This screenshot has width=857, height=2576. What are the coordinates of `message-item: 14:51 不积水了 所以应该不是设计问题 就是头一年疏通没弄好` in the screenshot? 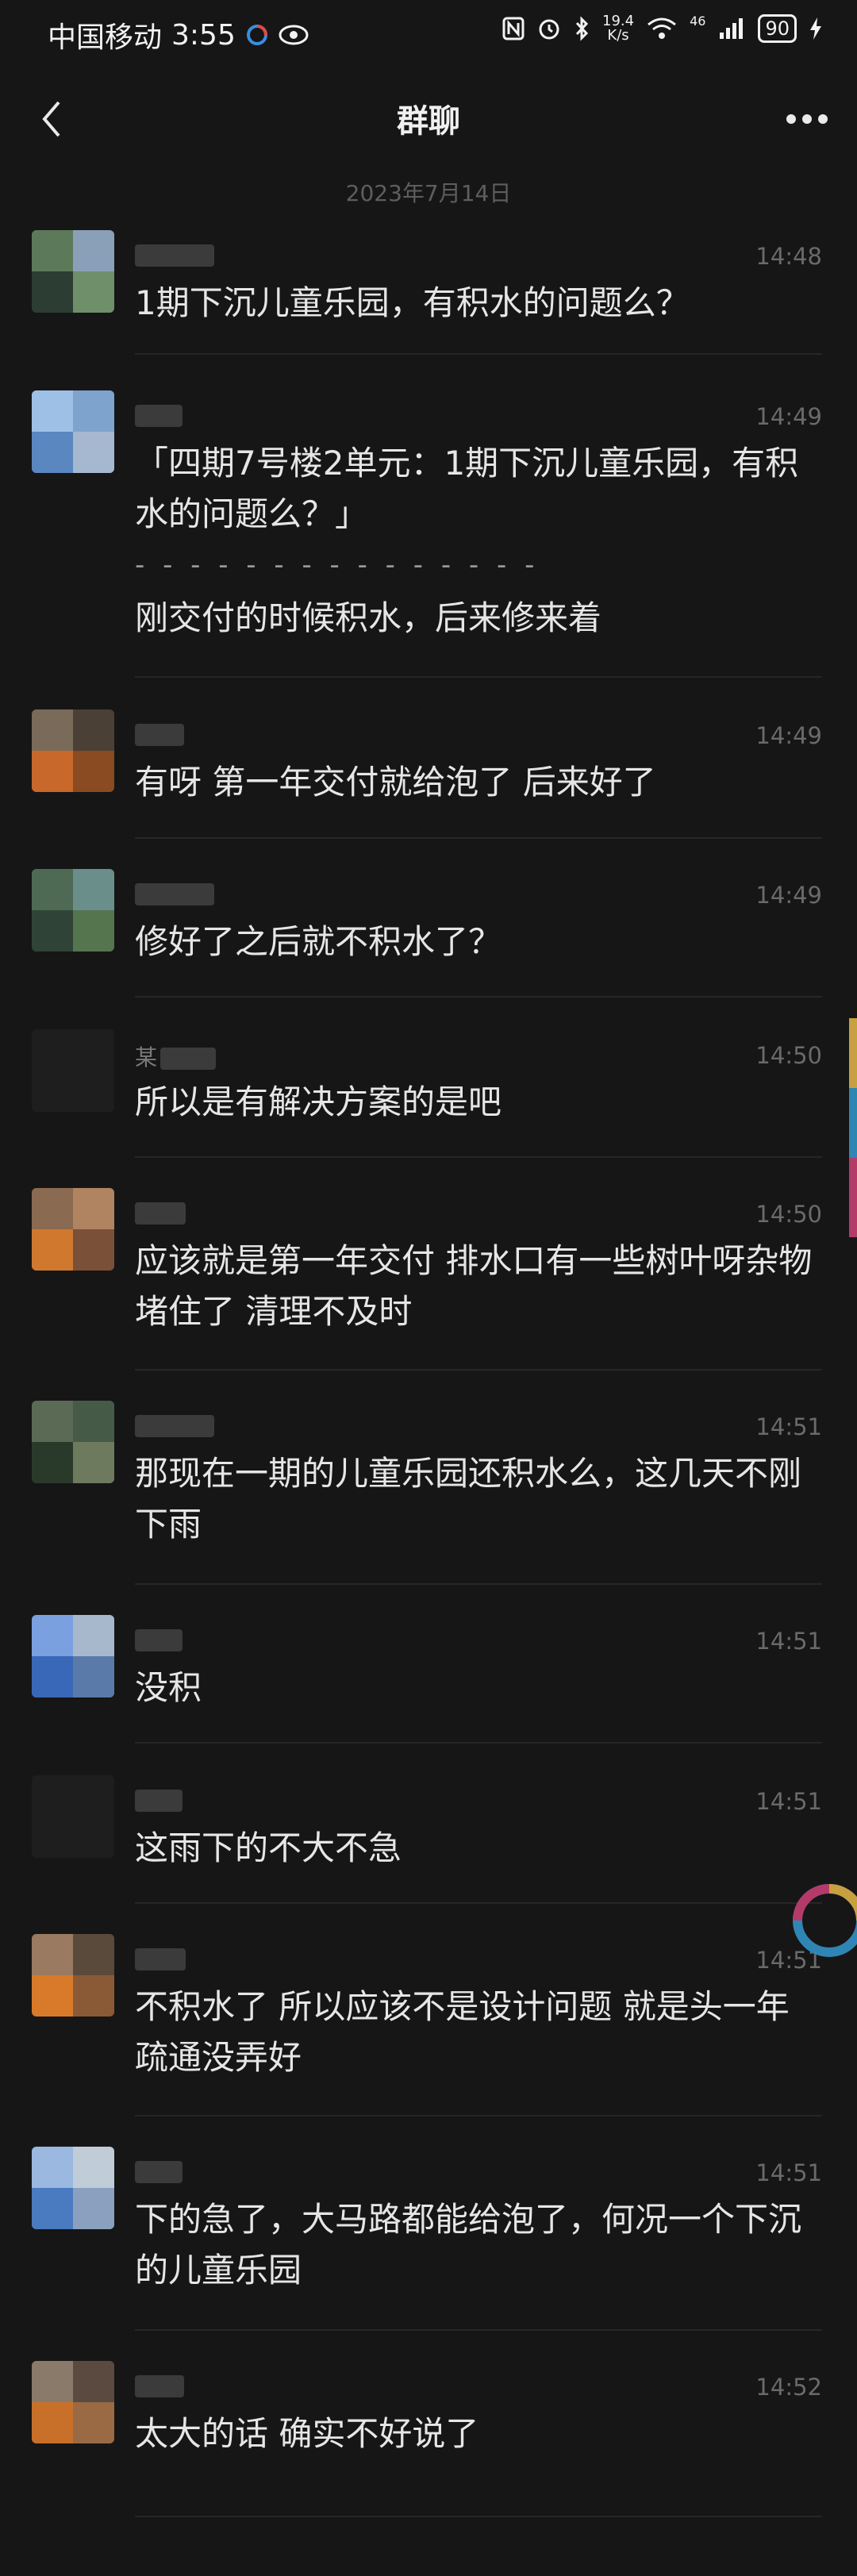 It's located at (428, 2017).